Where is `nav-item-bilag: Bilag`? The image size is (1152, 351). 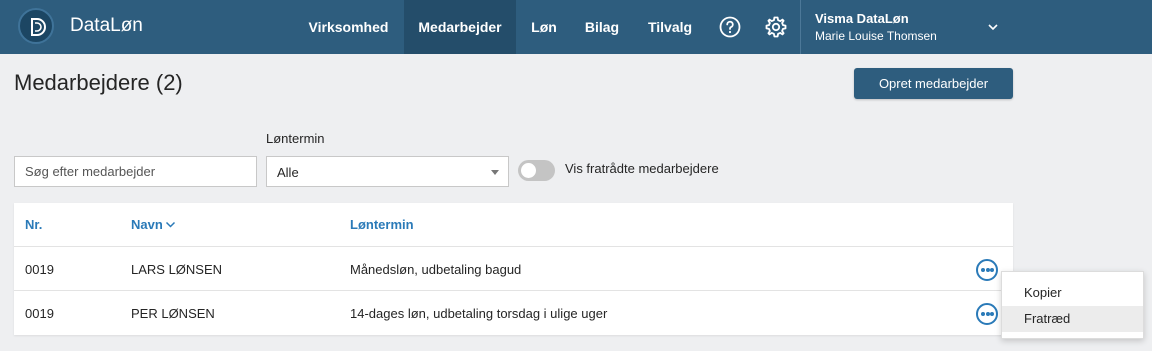
nav-item-bilag: Bilag is located at coordinates (602, 27).